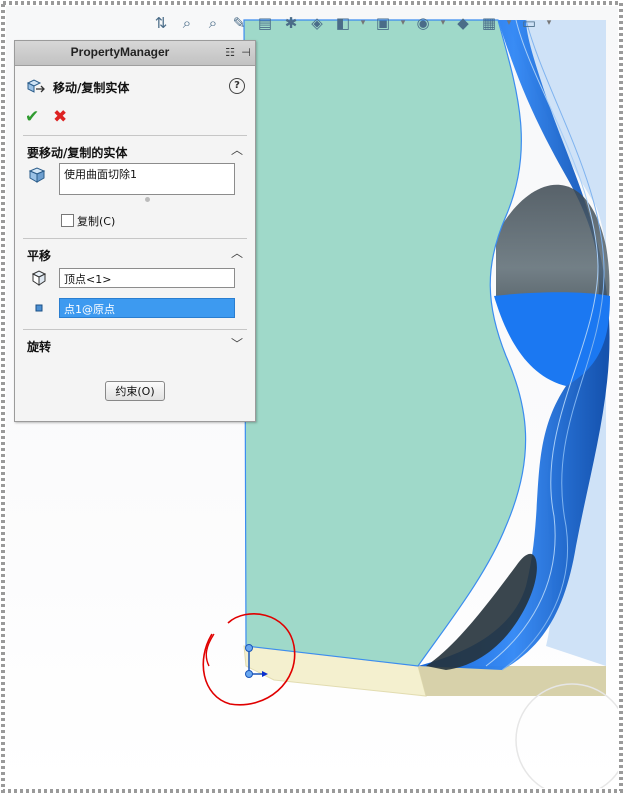 The image size is (624, 794). What do you see at coordinates (32, 117) in the screenshot?
I see `ok-button: ✔` at bounding box center [32, 117].